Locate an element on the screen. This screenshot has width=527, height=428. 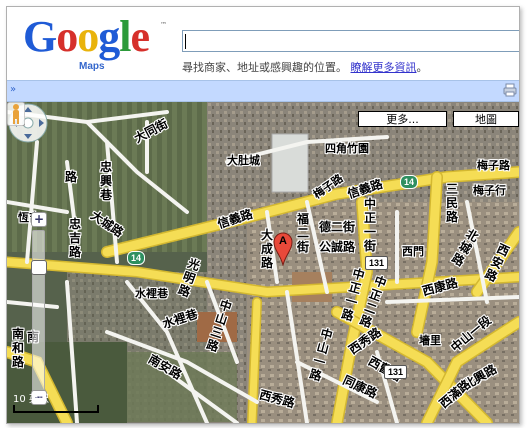
google-wordmark: Google is located at coordinates (86, 36).